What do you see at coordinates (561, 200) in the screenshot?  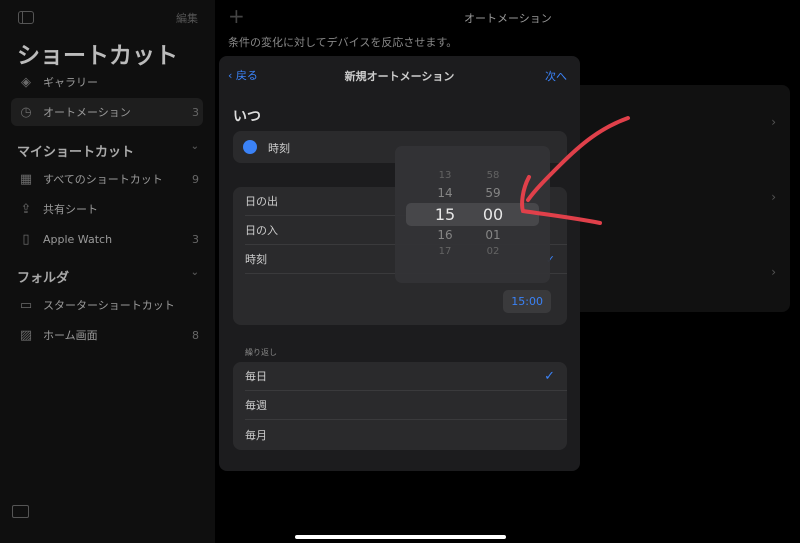 I see `arrow-hook` at bounding box center [561, 200].